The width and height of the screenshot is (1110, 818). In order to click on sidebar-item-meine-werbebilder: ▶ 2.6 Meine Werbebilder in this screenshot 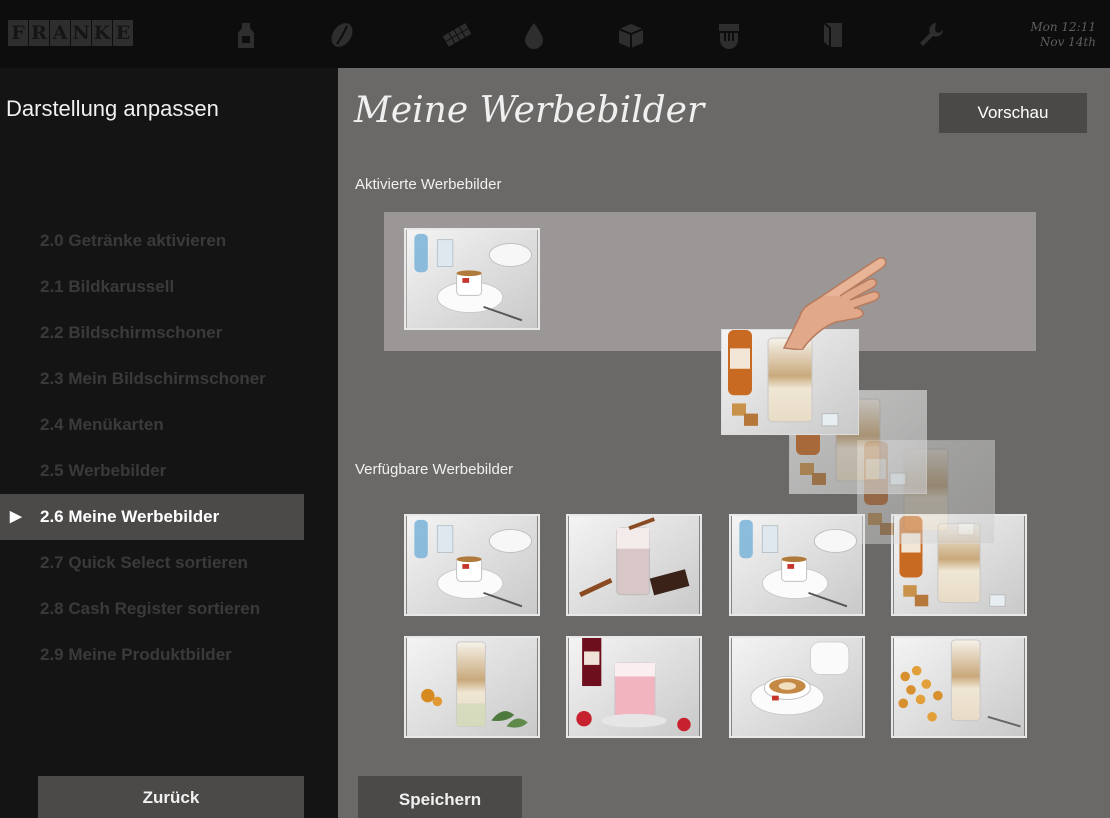, I will do `click(152, 517)`.